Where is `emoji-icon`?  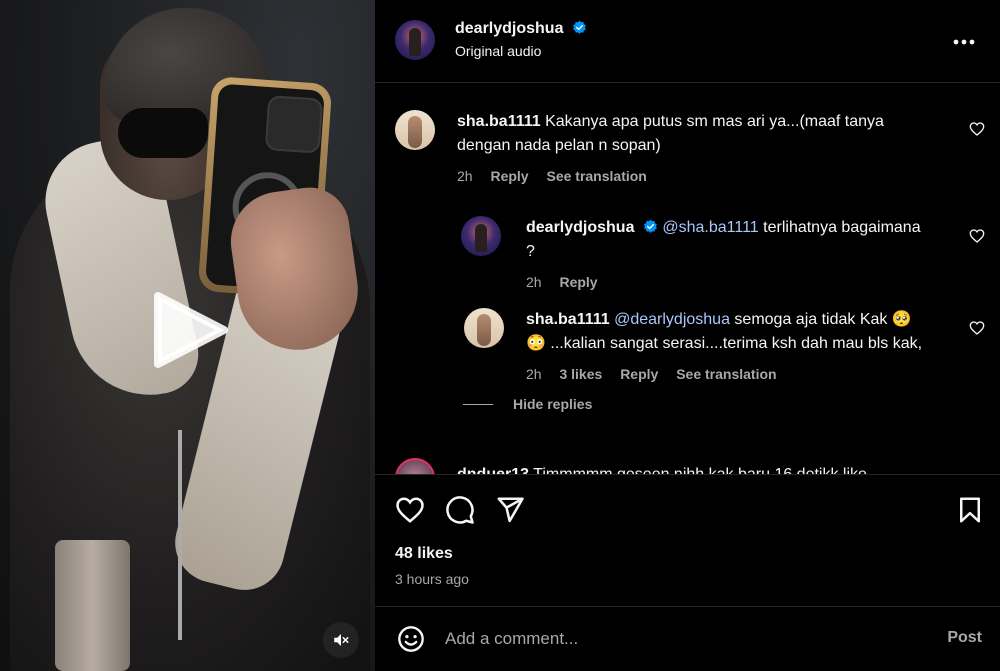
emoji-icon is located at coordinates (411, 639).